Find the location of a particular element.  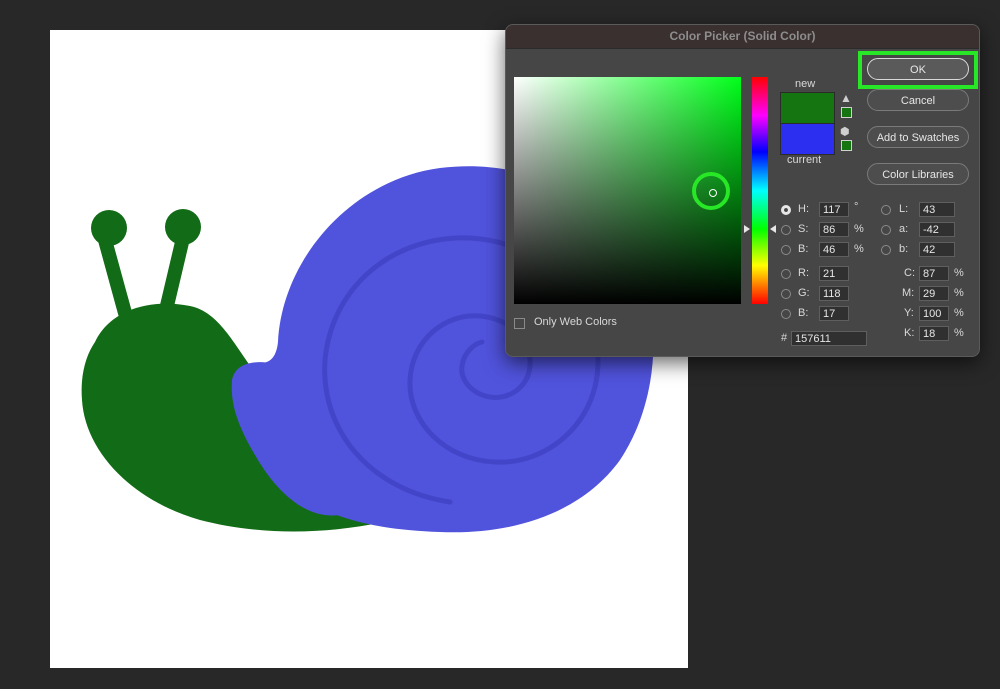

new-color-swatch is located at coordinates (807, 108).